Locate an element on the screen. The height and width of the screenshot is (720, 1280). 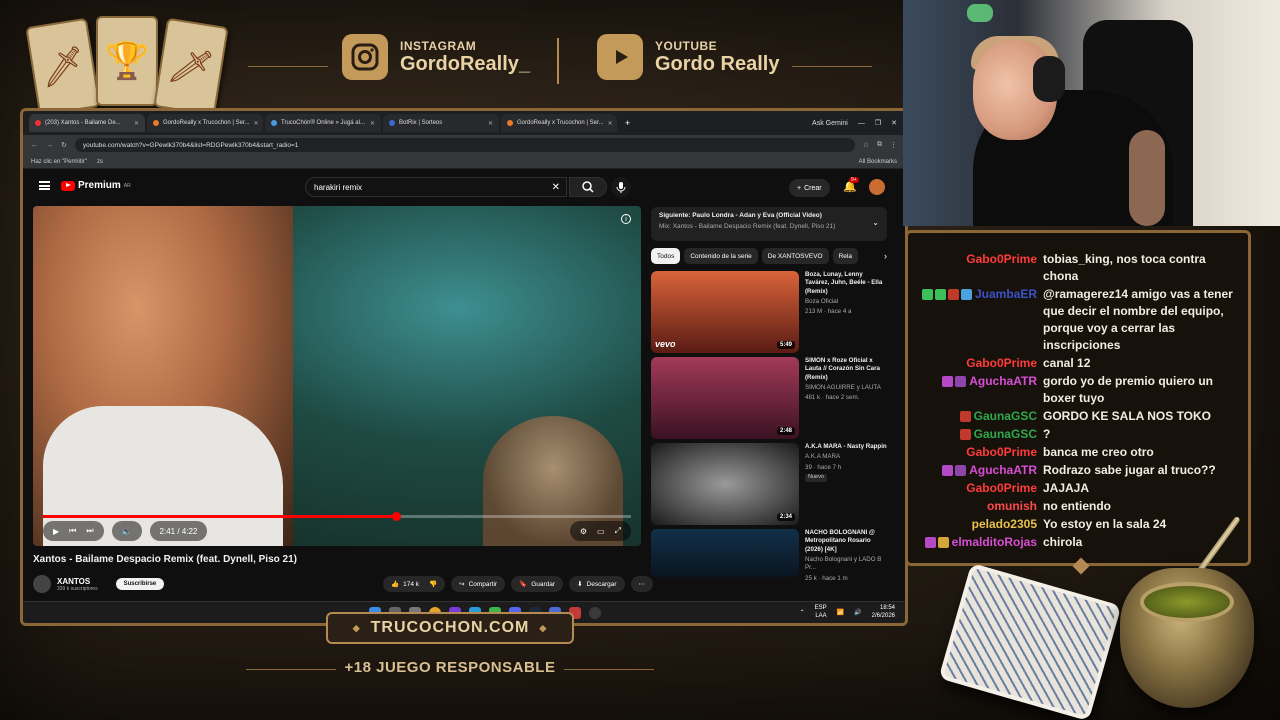
menu-hamburger-icon is located at coordinates (44, 185).